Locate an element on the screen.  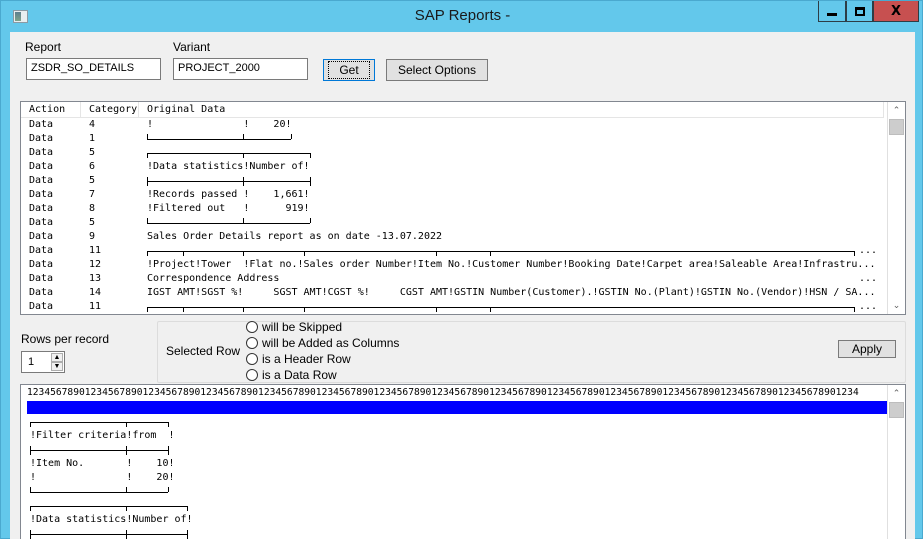
preview-line: !Item No. ! 10! is located at coordinates (111, 464).